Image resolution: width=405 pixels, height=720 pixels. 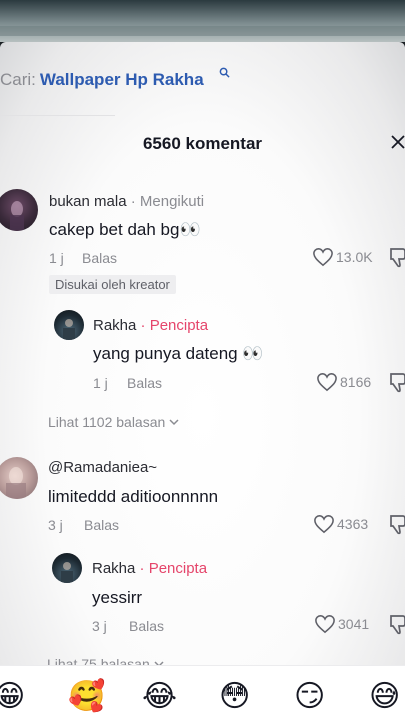 I want to click on creator-liked-badge: Disukai oleh kreator, so click(x=112, y=284).